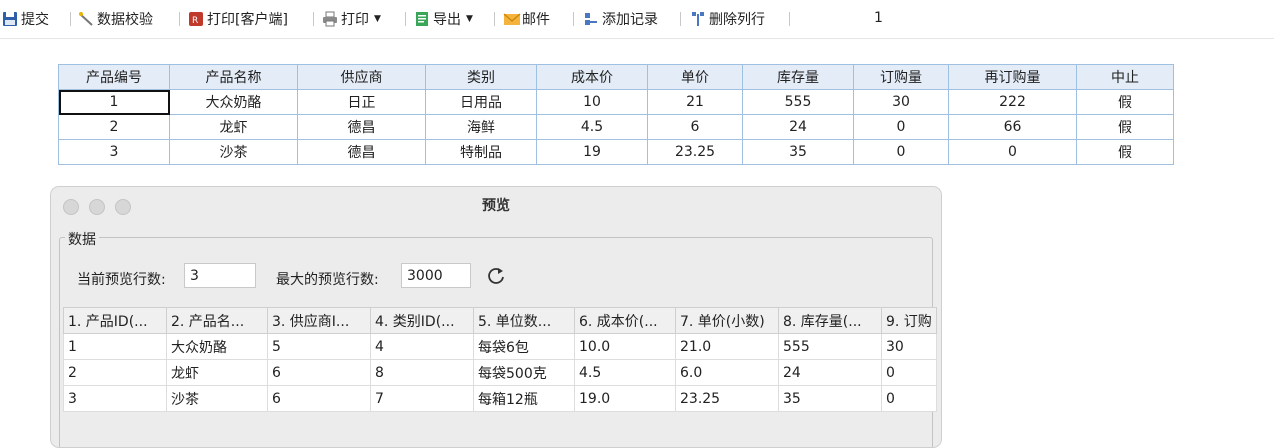 This screenshot has width=1274, height=448. Describe the element at coordinates (313, 19) in the screenshot. I see `toolbar-divider` at that location.